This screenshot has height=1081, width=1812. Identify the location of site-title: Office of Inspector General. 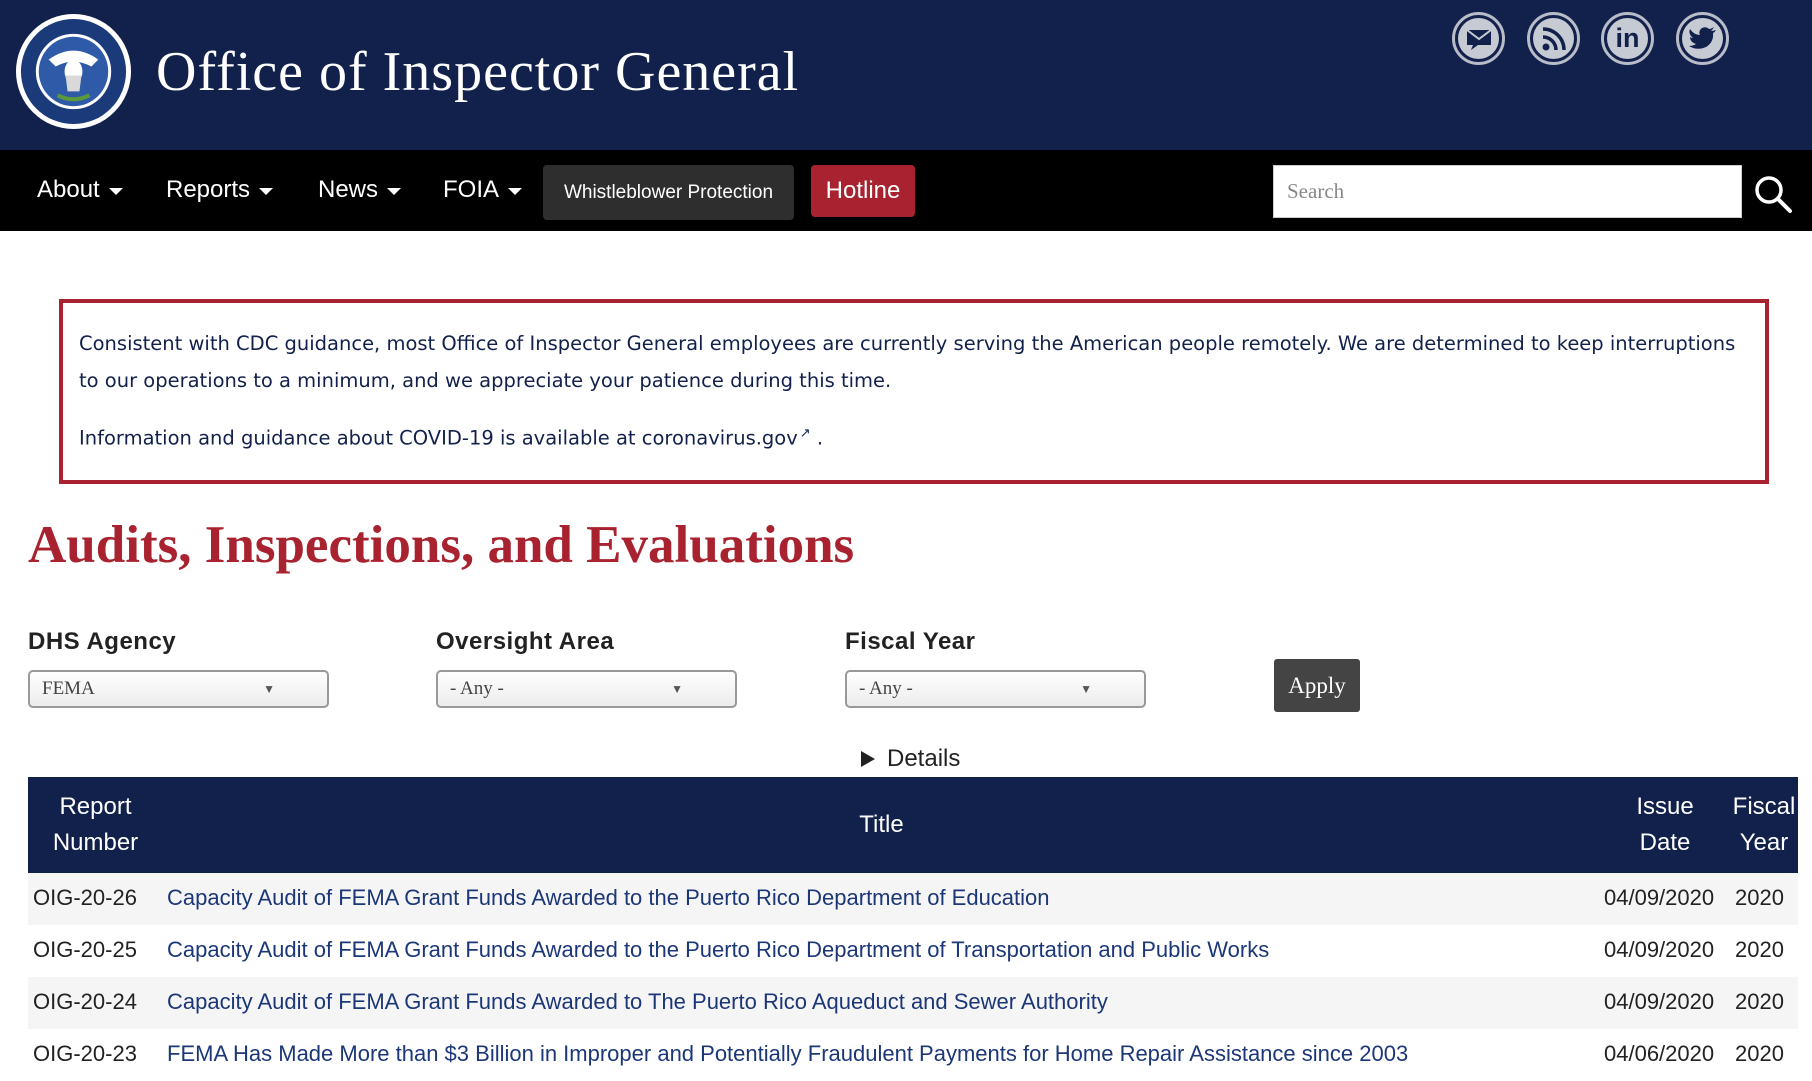
(477, 72).